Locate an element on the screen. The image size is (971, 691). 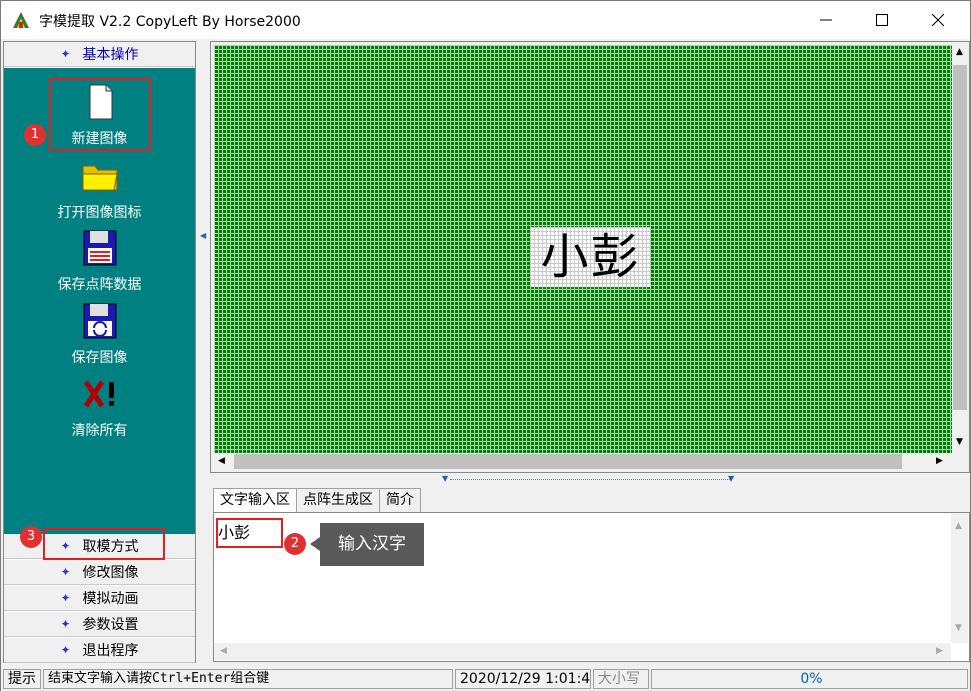
tool-label: 保存图像 is located at coordinates (99, 358).